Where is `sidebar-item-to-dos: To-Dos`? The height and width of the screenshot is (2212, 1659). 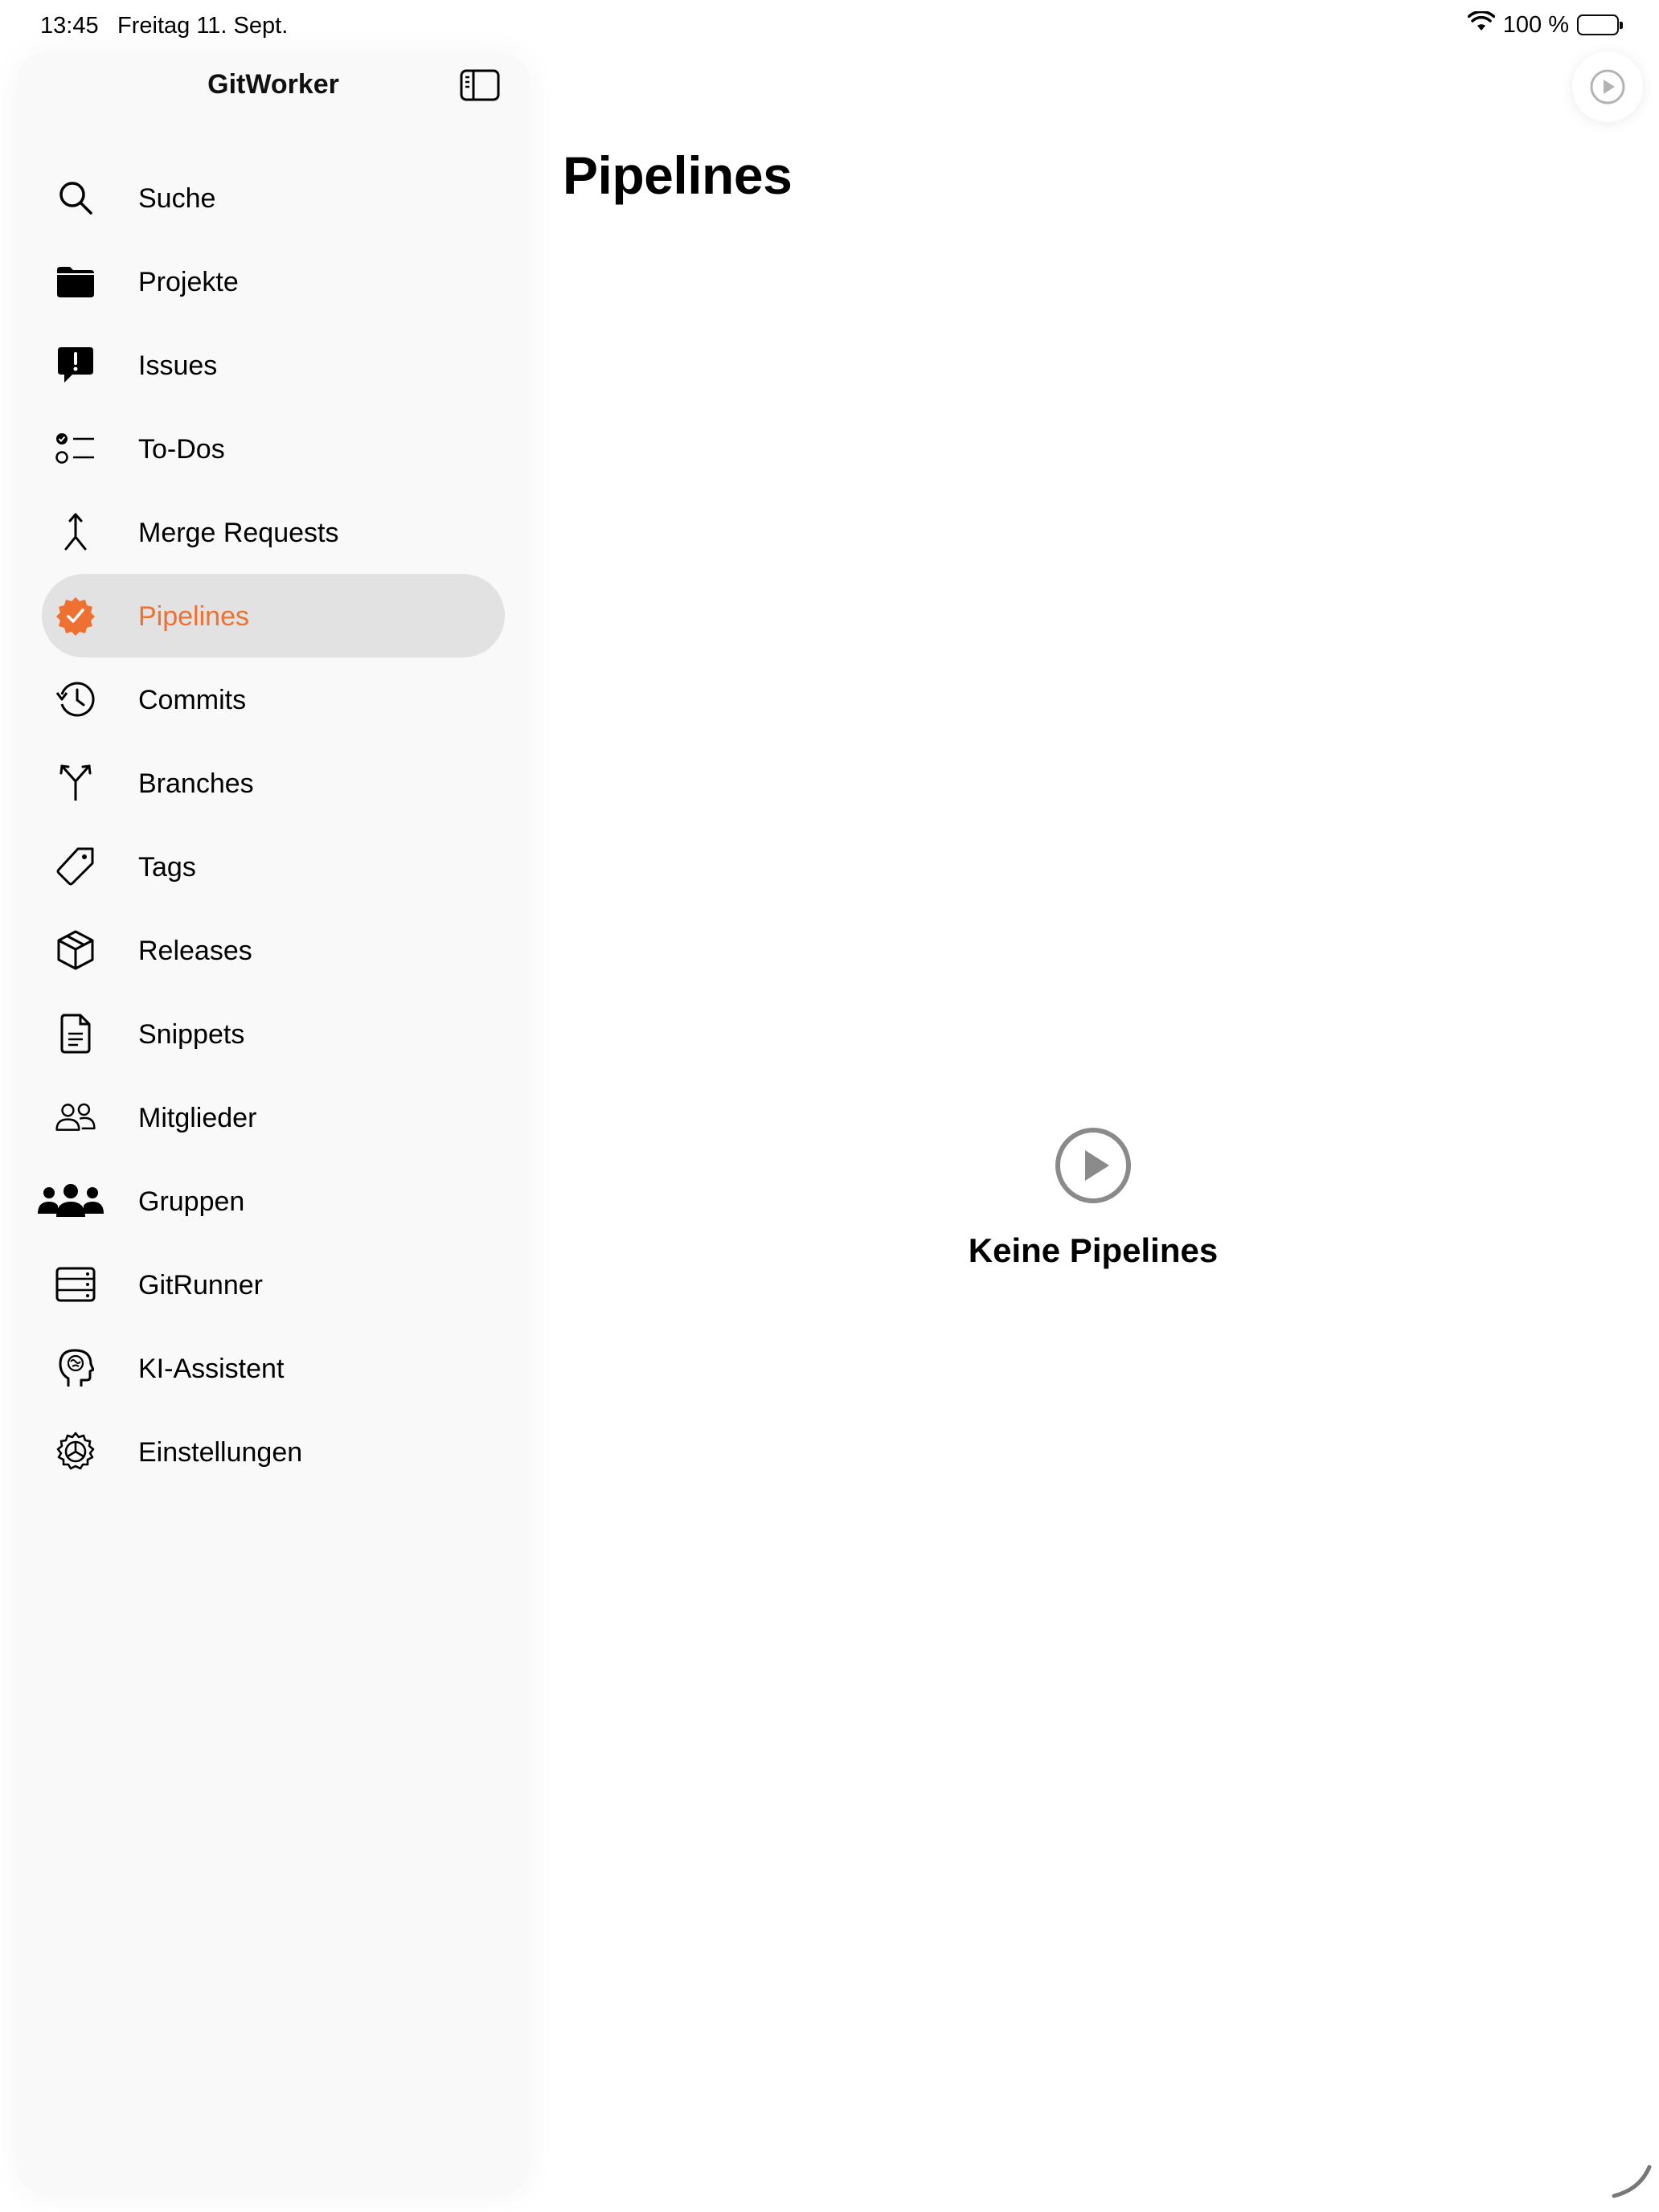 sidebar-item-to-dos: To-Dos is located at coordinates (273, 448).